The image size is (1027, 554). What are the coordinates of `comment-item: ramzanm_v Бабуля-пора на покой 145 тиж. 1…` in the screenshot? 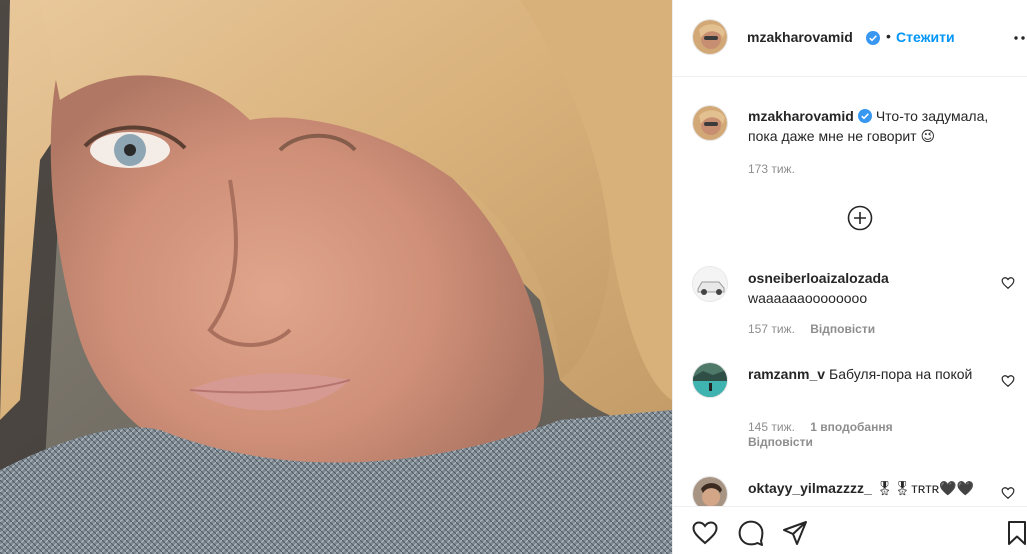 It's located at (850, 409).